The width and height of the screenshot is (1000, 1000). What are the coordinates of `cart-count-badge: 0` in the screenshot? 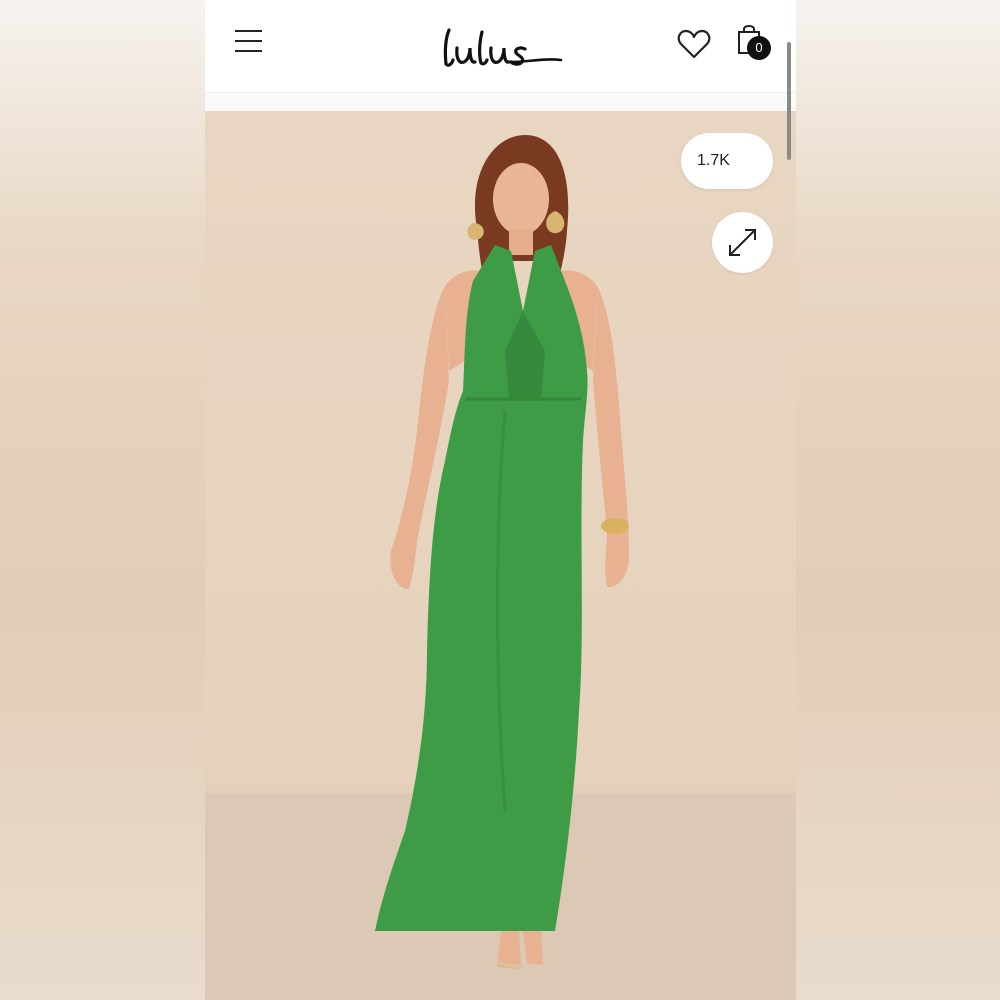 It's located at (759, 48).